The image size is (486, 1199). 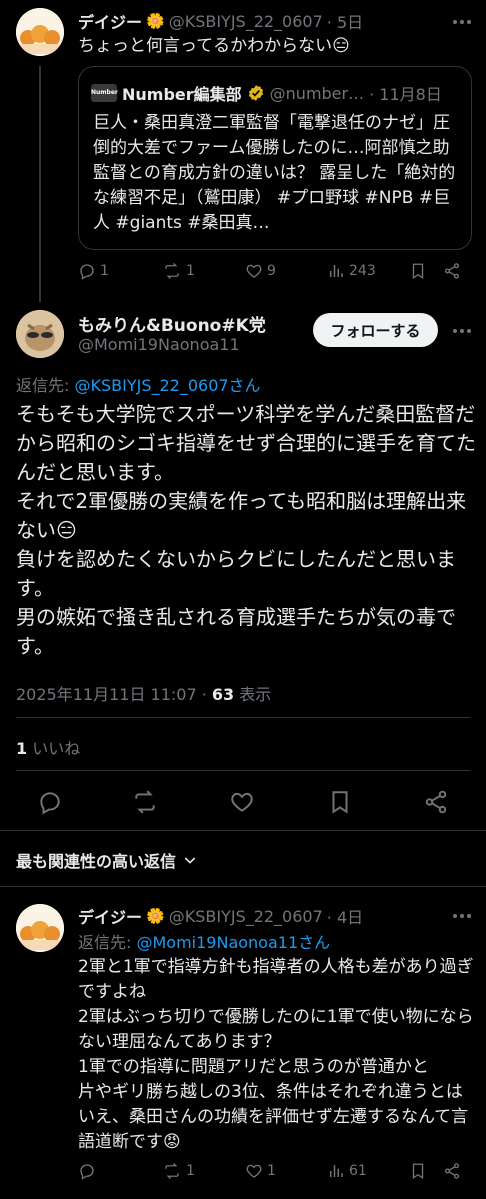 I want to click on views-count: 243, so click(x=362, y=271).